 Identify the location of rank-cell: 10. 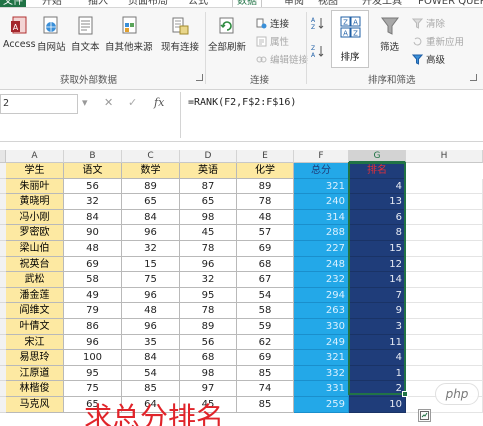
(377, 405).